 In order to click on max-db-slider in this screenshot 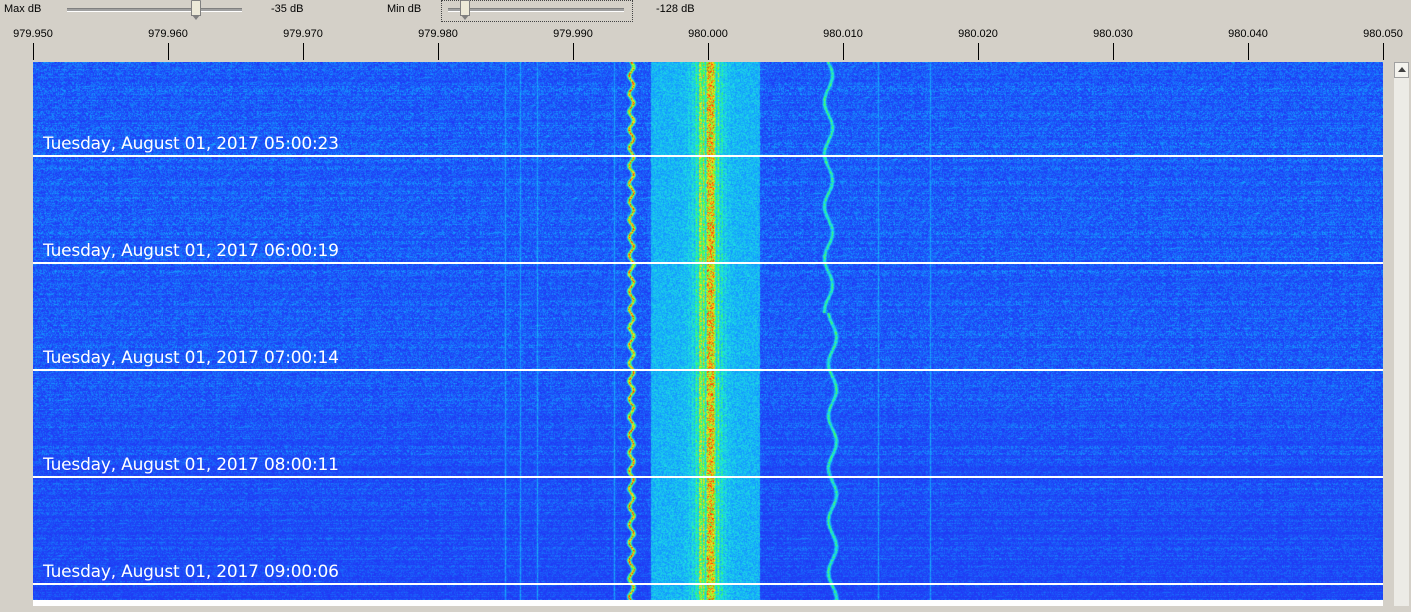, I will do `click(154, 10)`.